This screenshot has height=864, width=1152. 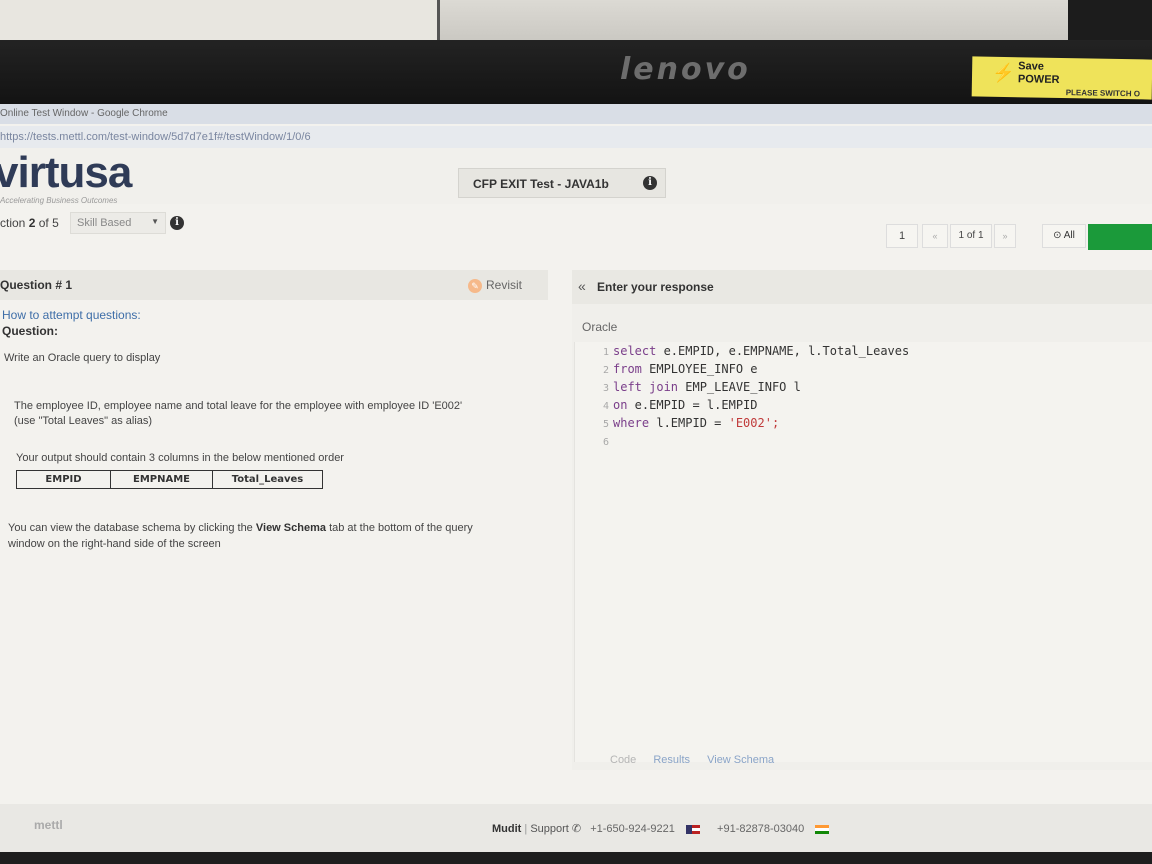 What do you see at coordinates (83, 421) in the screenshot?
I see `question-text-3: (use "Total Leaves" as alias)` at bounding box center [83, 421].